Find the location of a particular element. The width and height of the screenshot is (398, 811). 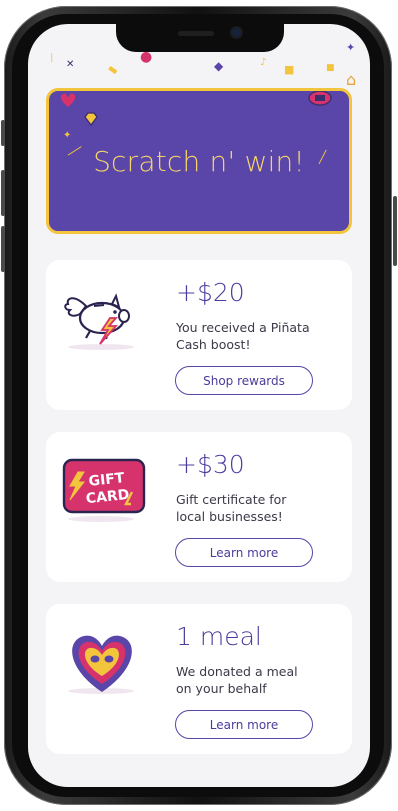

banner-title: Scratch n' win! is located at coordinates (199, 161).